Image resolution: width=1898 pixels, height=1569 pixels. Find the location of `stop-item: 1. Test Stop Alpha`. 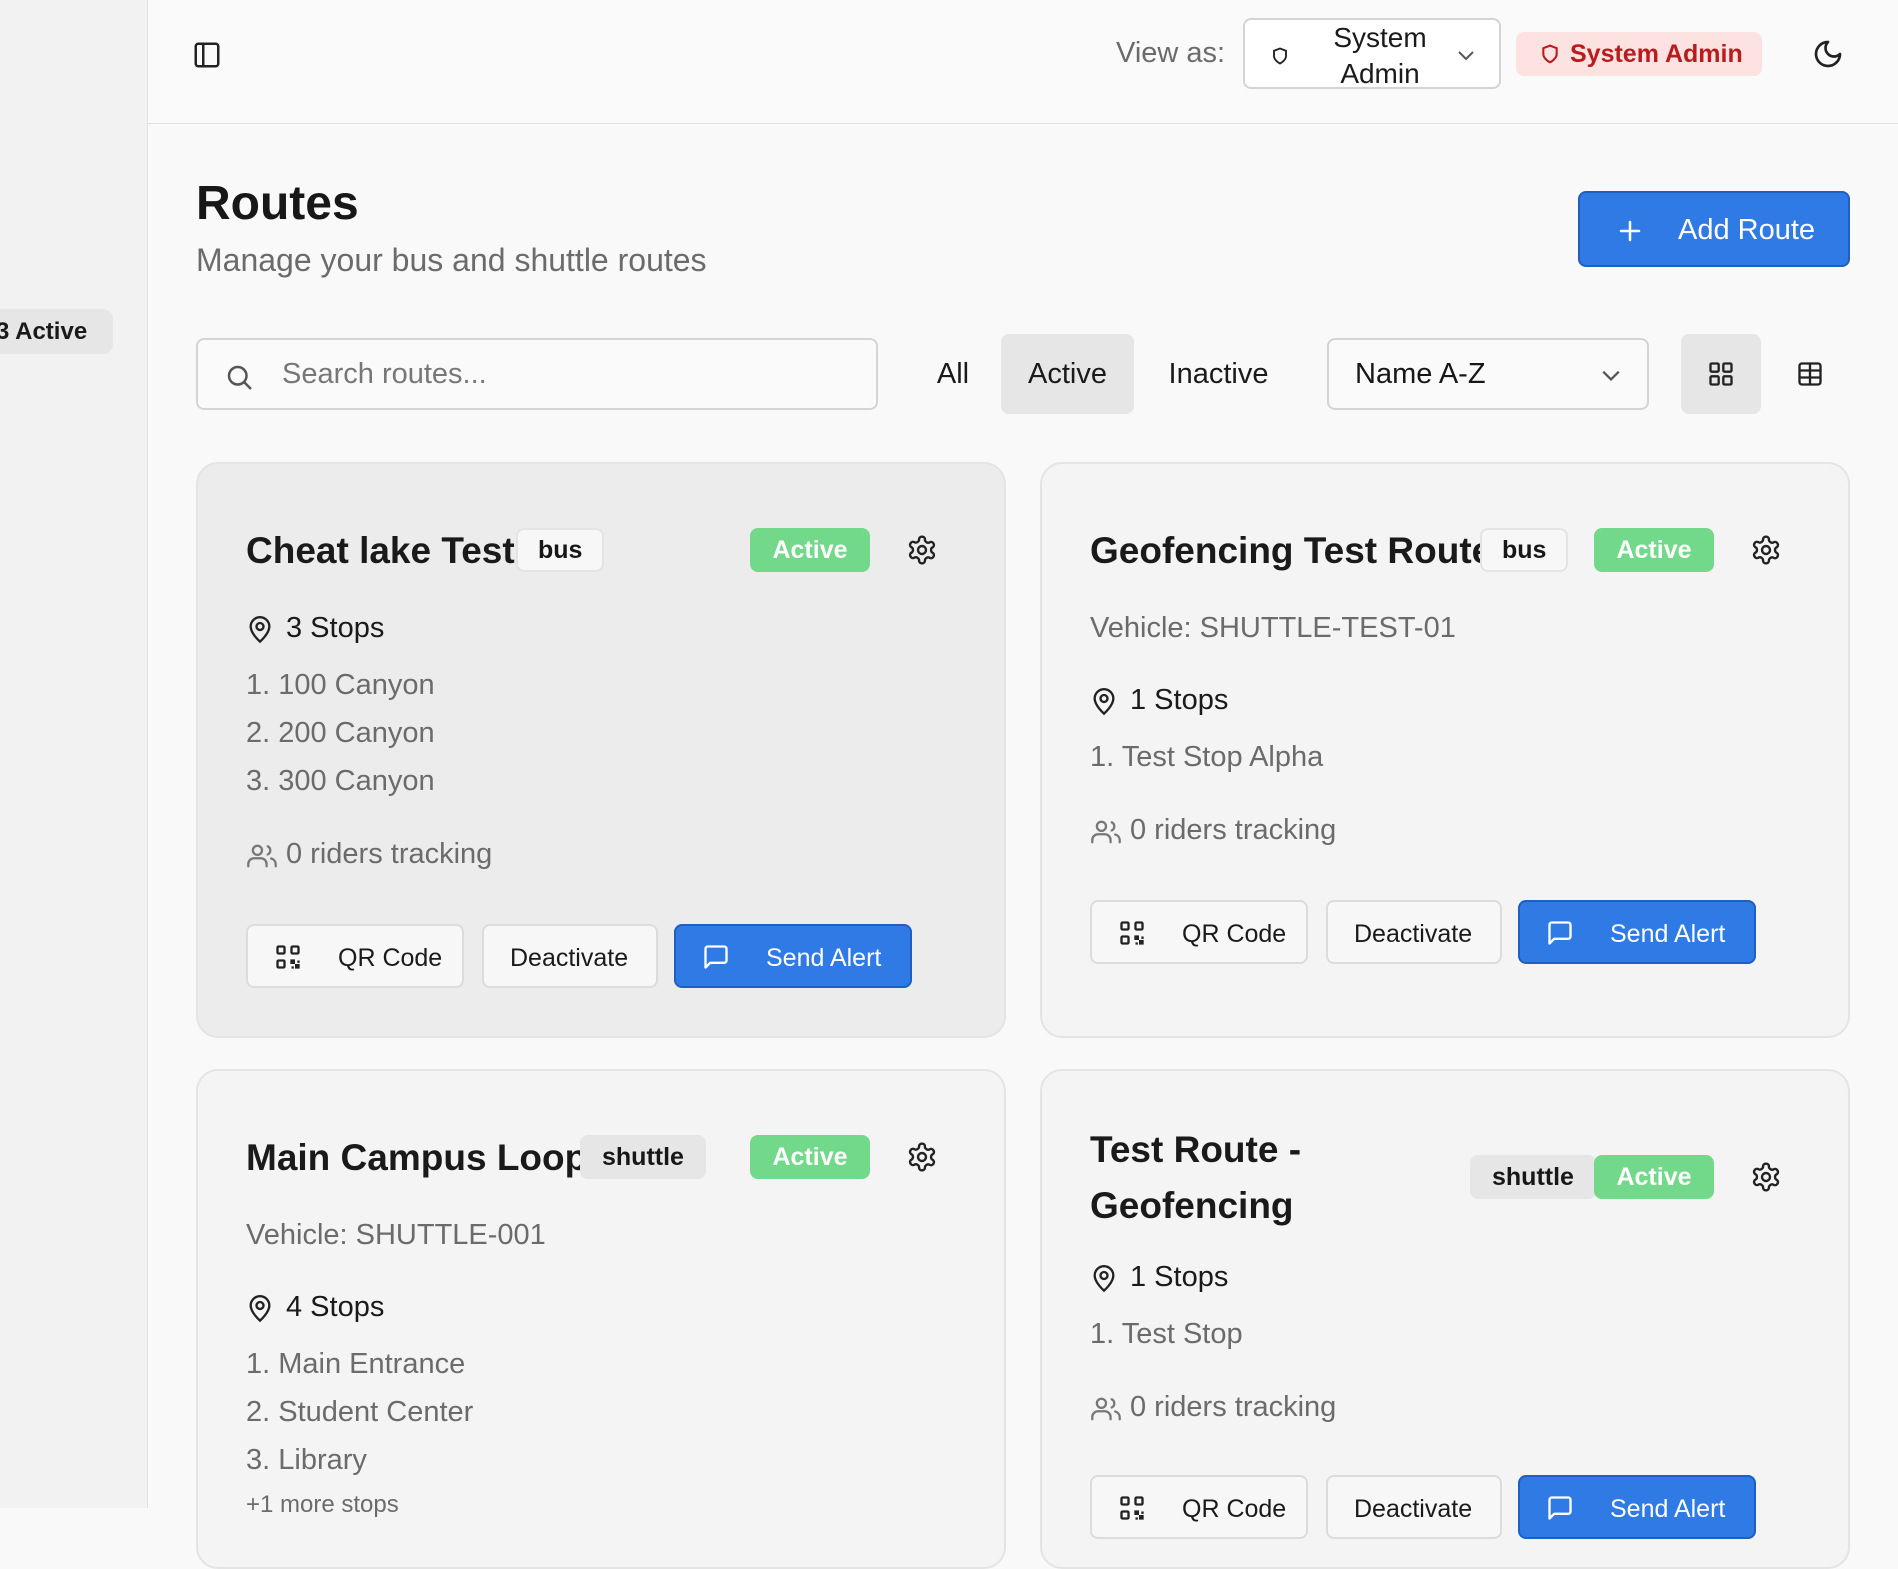

stop-item: 1. Test Stop Alpha is located at coordinates (1207, 757).